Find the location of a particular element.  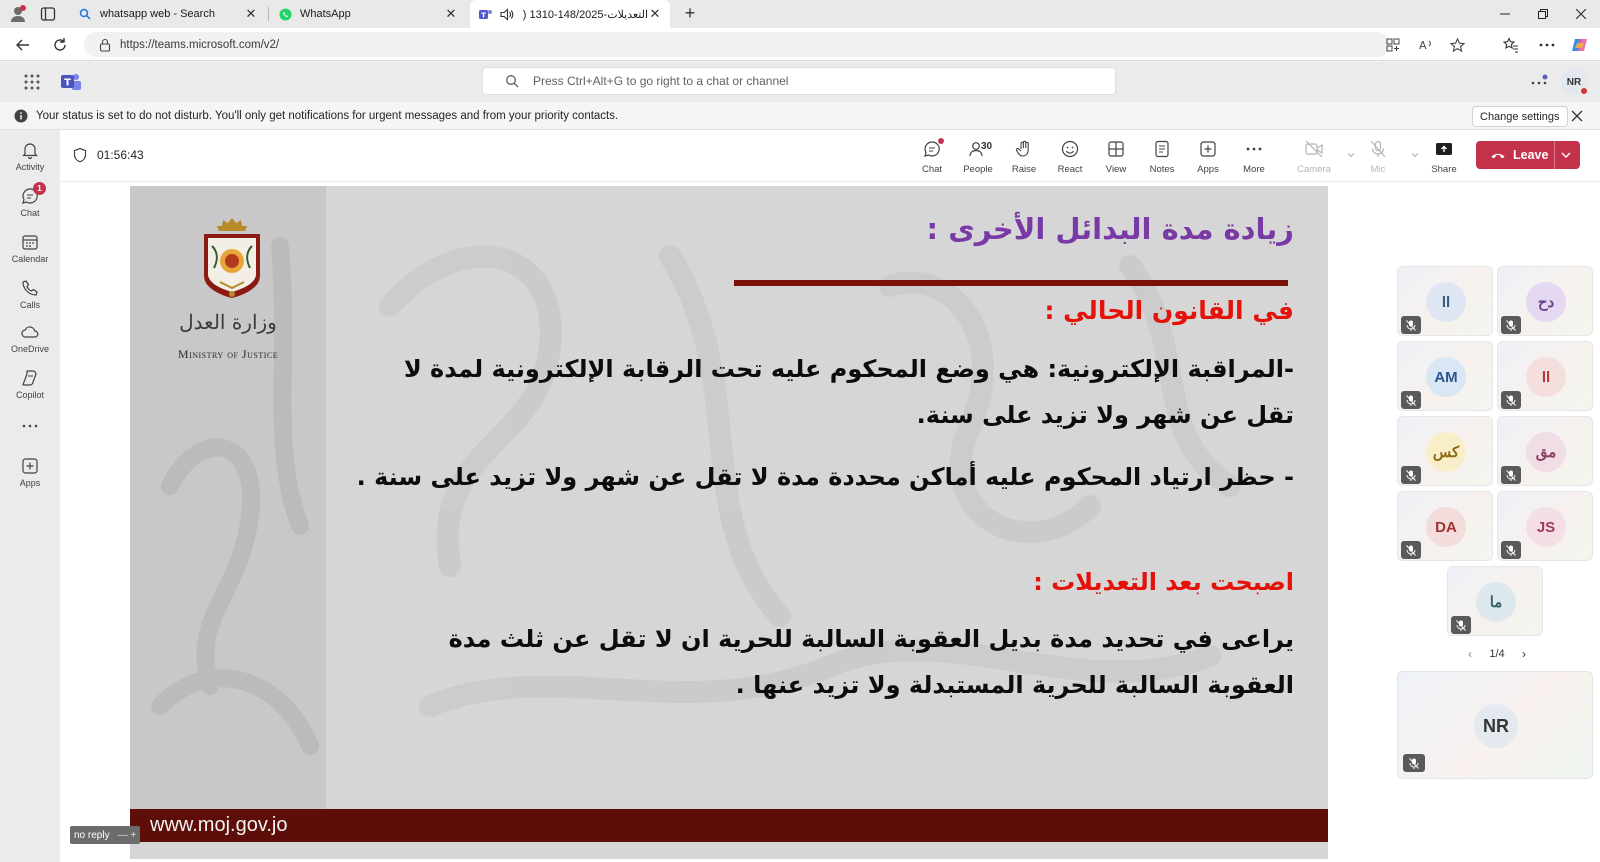

more-icon is located at coordinates (1254, 149).